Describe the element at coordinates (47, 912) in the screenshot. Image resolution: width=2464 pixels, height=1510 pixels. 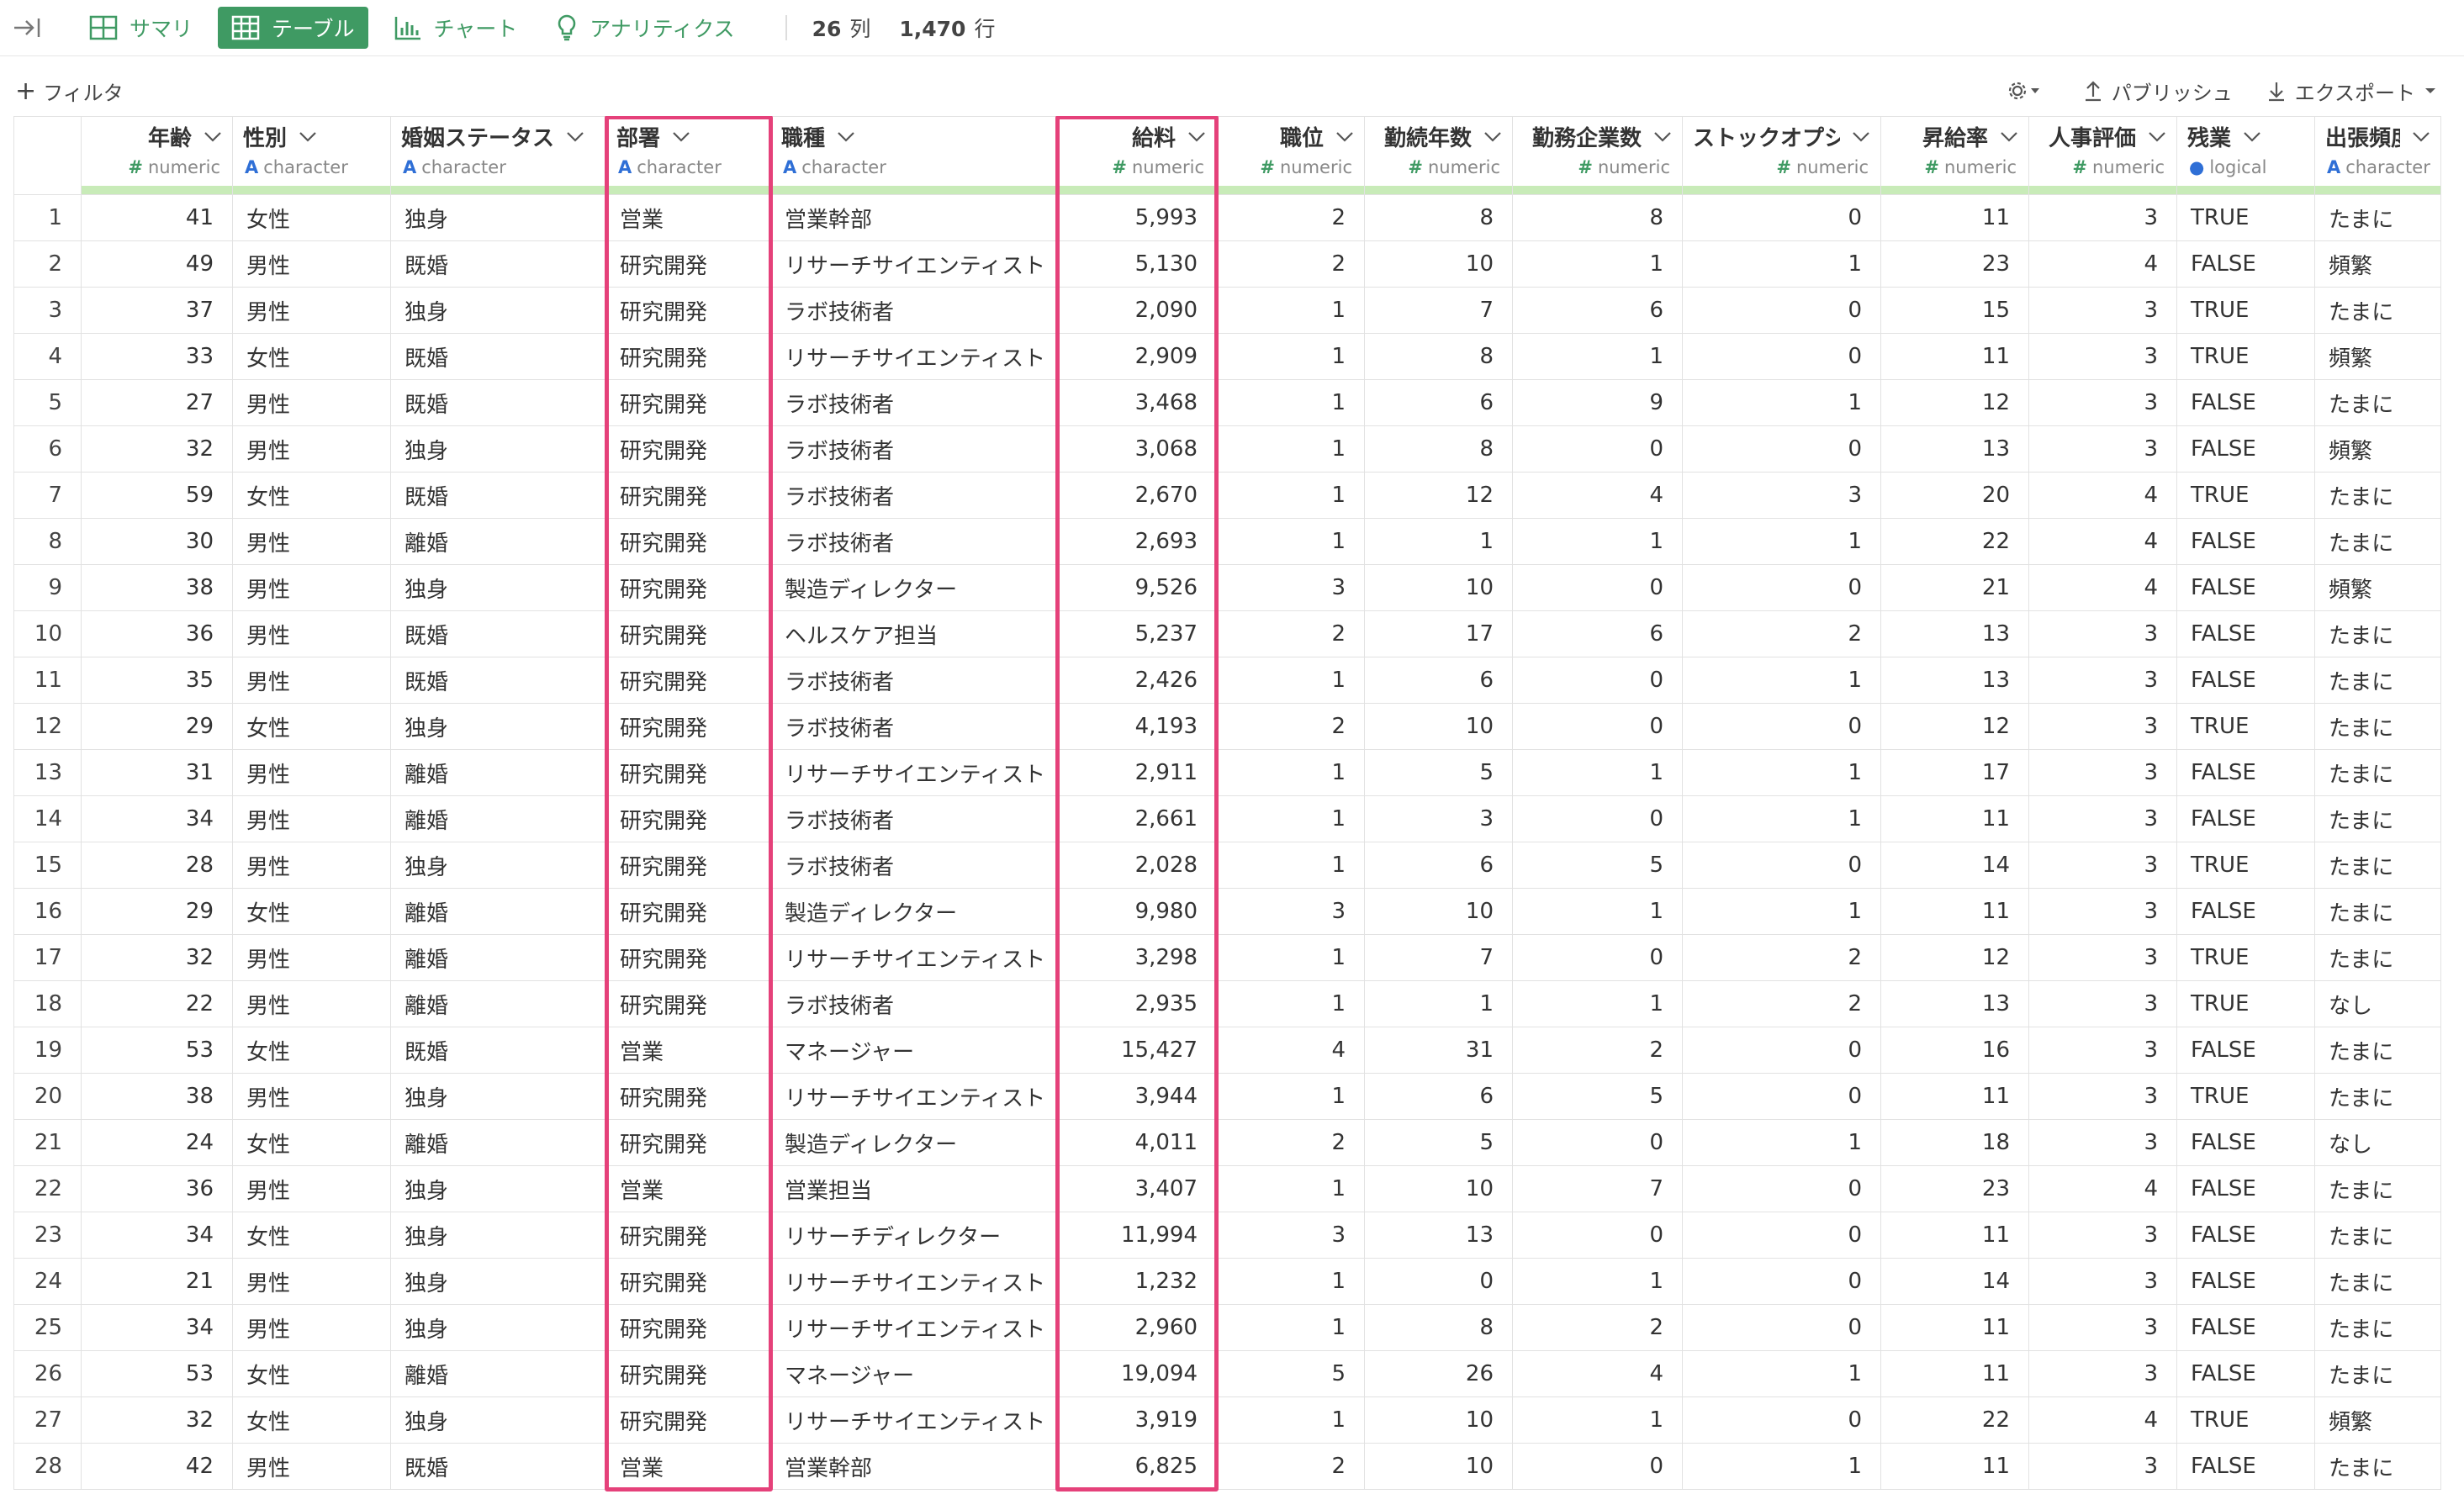
I see `row-number: 16` at that location.